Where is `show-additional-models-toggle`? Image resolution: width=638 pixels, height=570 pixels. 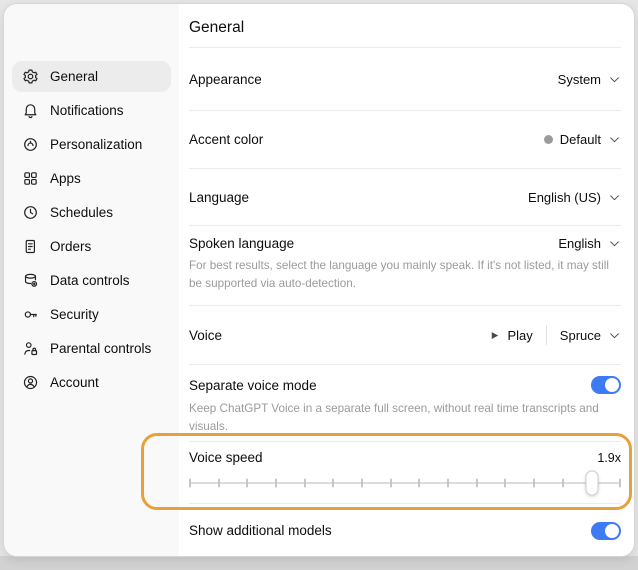 show-additional-models-toggle is located at coordinates (606, 530).